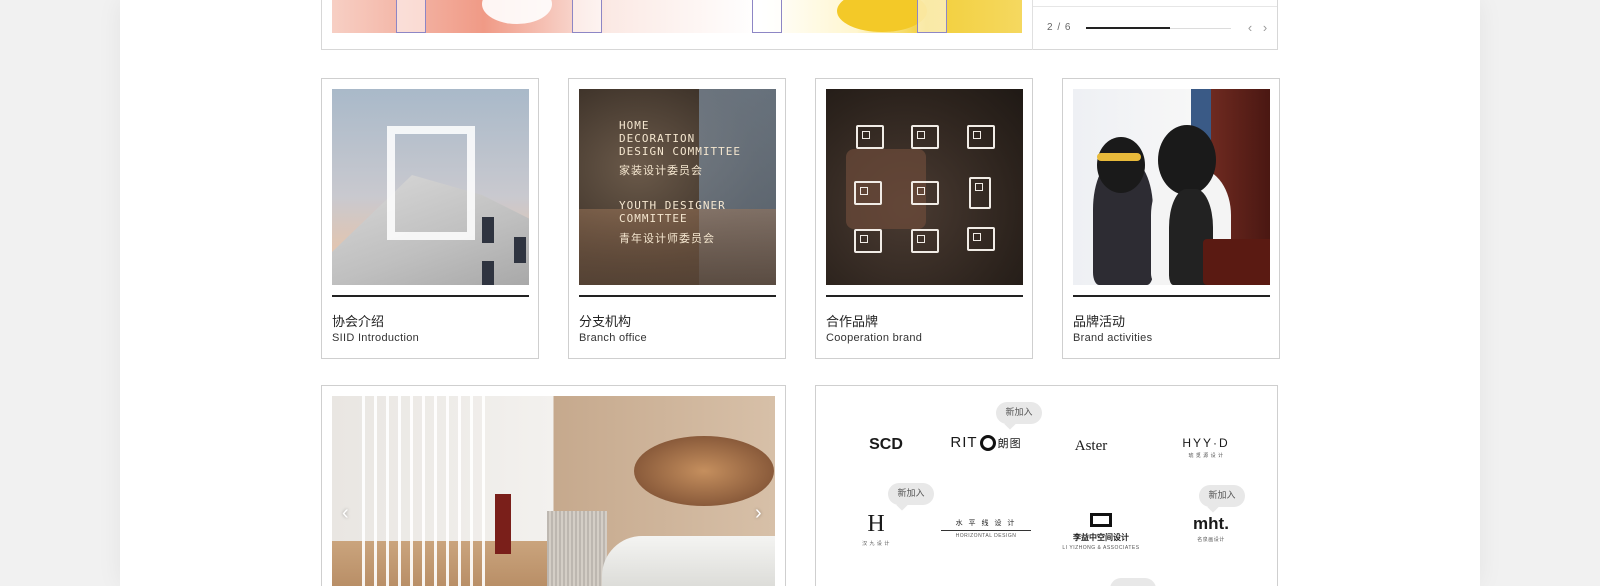  Describe the element at coordinates (925, 241) in the screenshot. I see `sofa-icon` at that location.